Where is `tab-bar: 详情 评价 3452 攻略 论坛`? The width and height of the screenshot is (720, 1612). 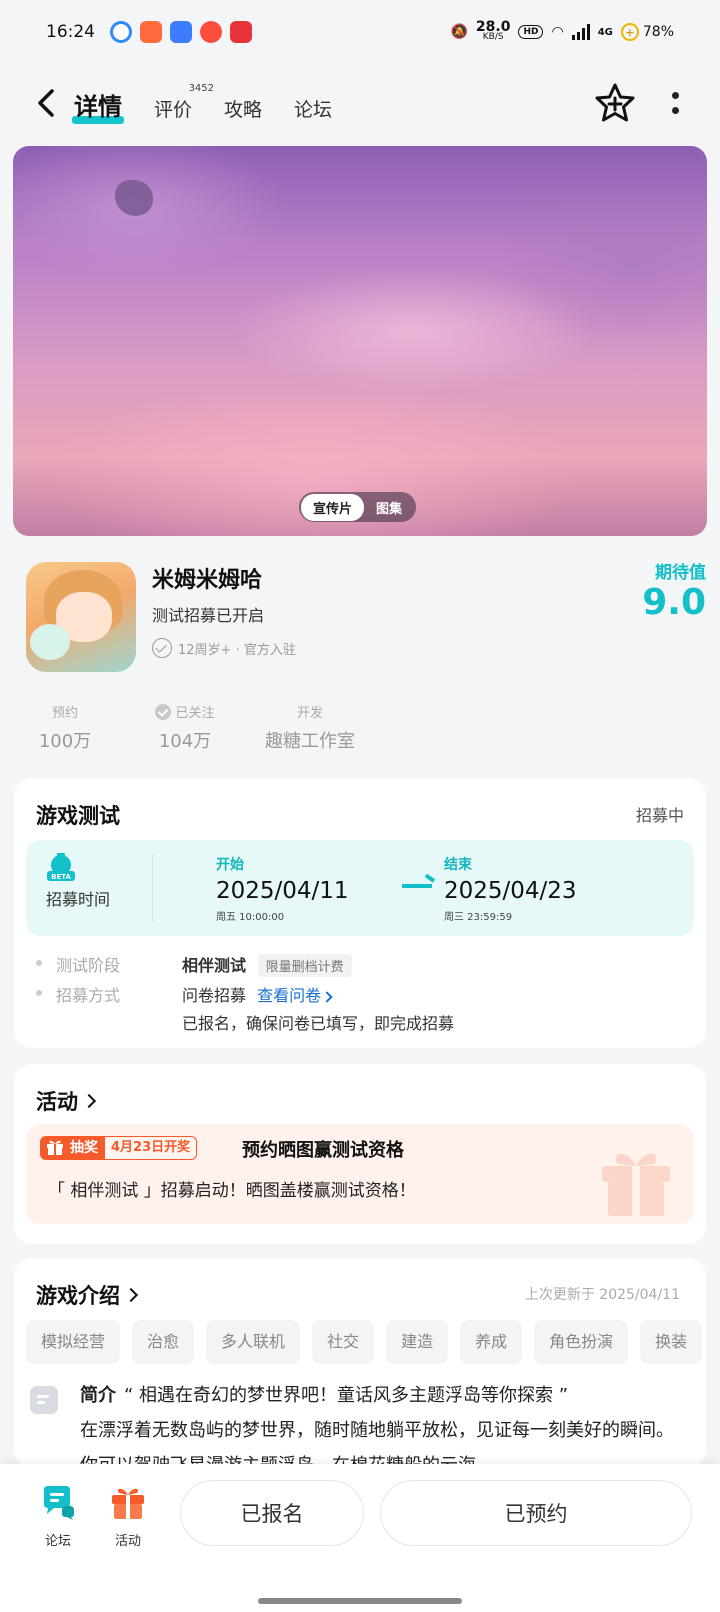
tab-bar: 详情 评价 3452 攻略 论坛 is located at coordinates (218, 103).